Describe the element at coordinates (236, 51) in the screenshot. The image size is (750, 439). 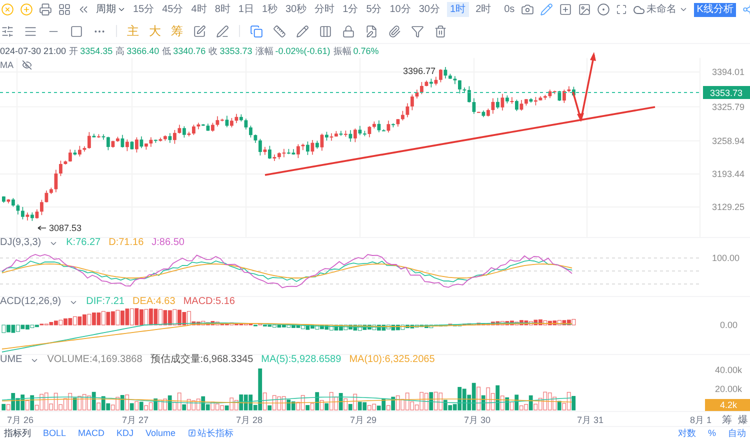
I see `ohlc-value: 3353.73` at that location.